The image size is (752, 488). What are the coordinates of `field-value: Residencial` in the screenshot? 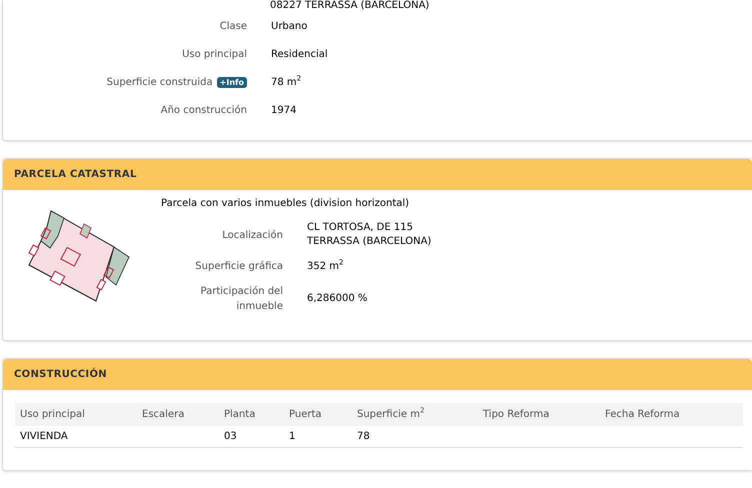 It's located at (299, 54).